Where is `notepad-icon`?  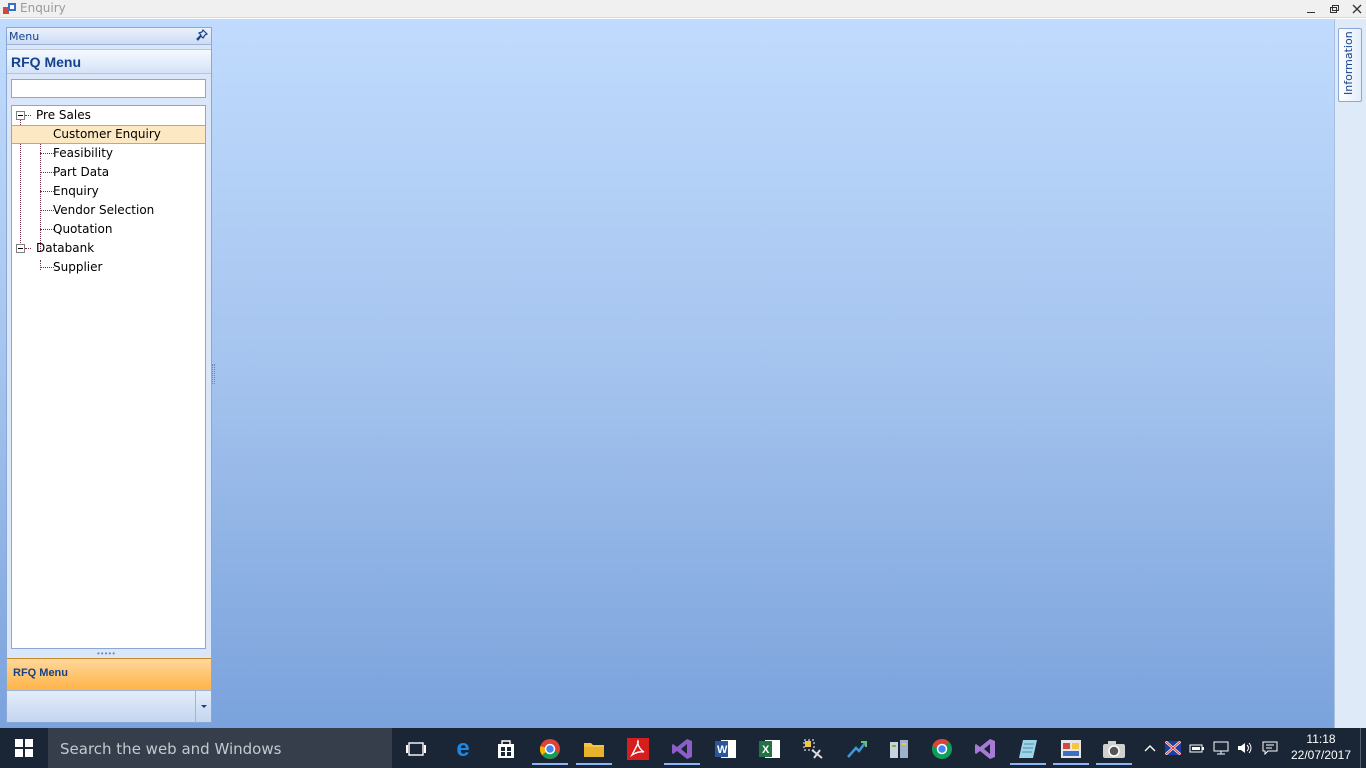 notepad-icon is located at coordinates (1028, 749).